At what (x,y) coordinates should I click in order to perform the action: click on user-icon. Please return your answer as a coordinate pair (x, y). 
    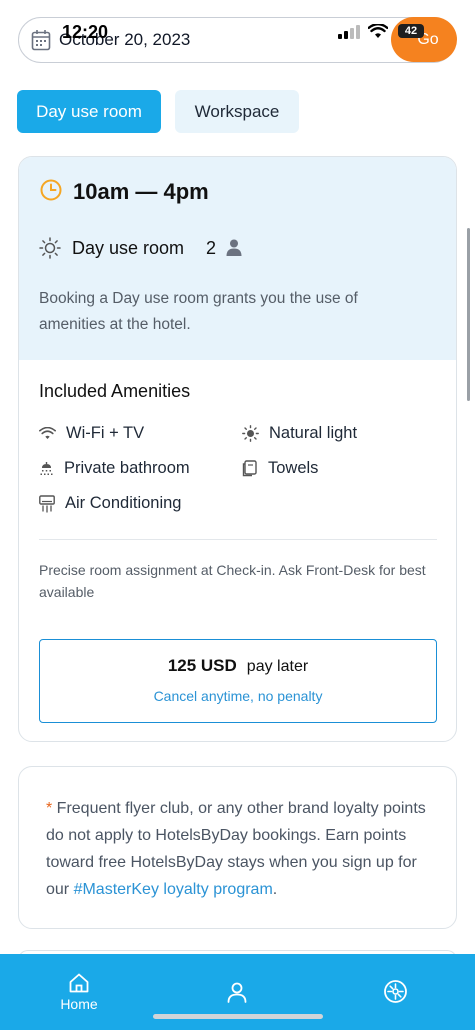
    Looking at the image, I should click on (237, 992).